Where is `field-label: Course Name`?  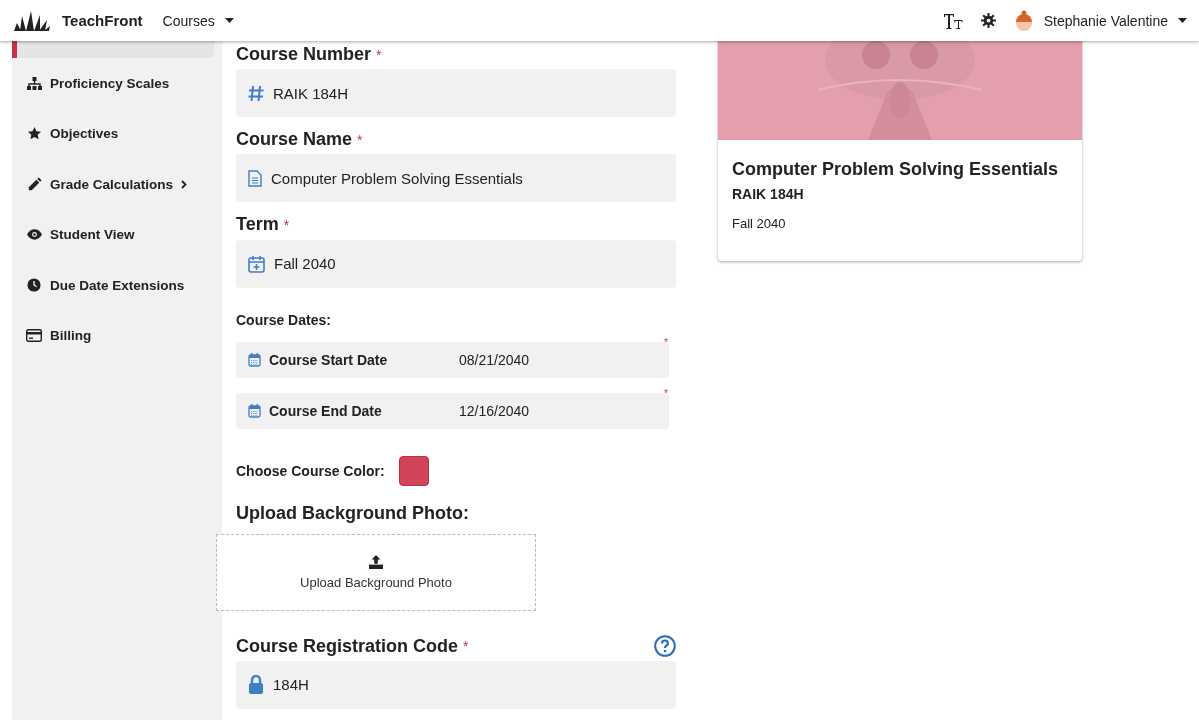 field-label: Course Name is located at coordinates (294, 140).